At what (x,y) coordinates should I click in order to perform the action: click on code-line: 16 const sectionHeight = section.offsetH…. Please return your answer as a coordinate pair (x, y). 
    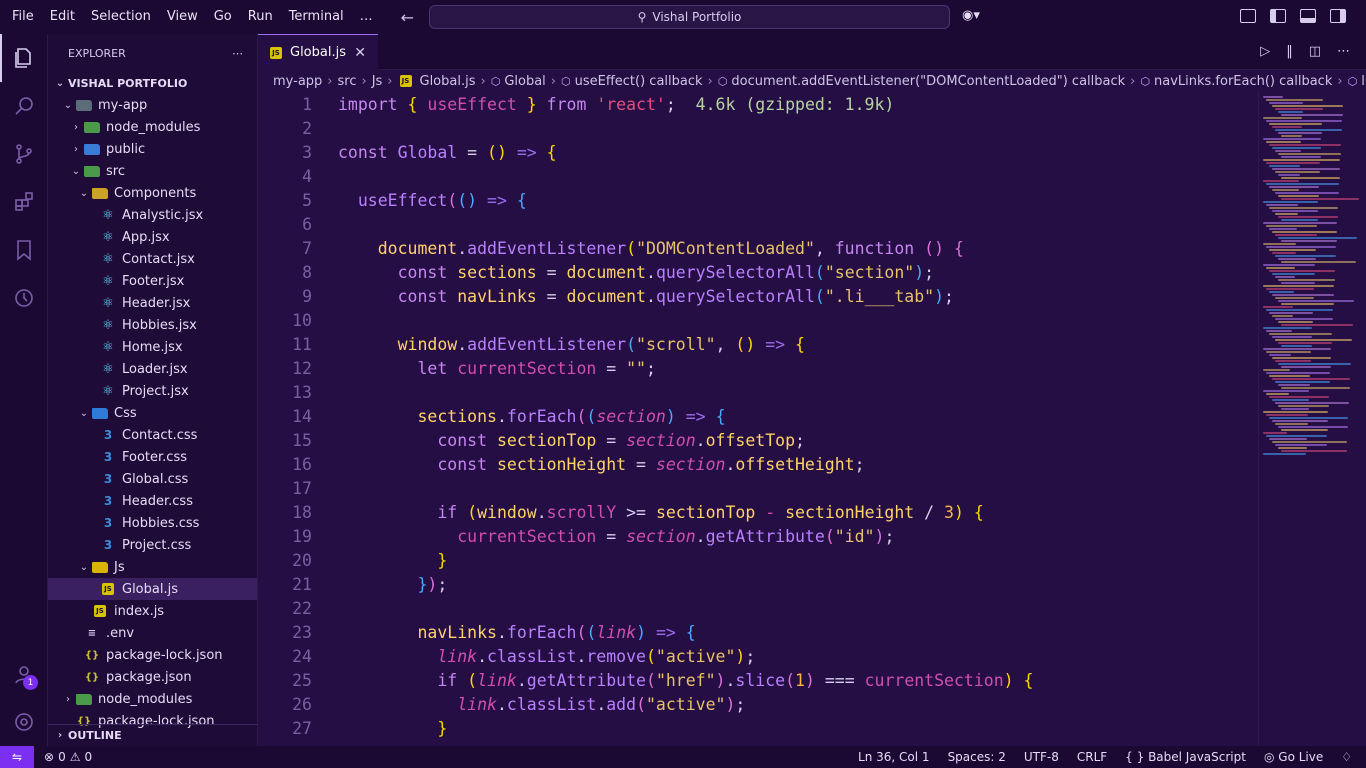
    Looking at the image, I should click on (758, 464).